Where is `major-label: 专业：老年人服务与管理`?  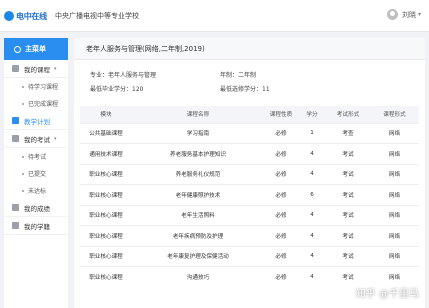 major-label: 专业：老年人服务与管理 is located at coordinates (123, 75).